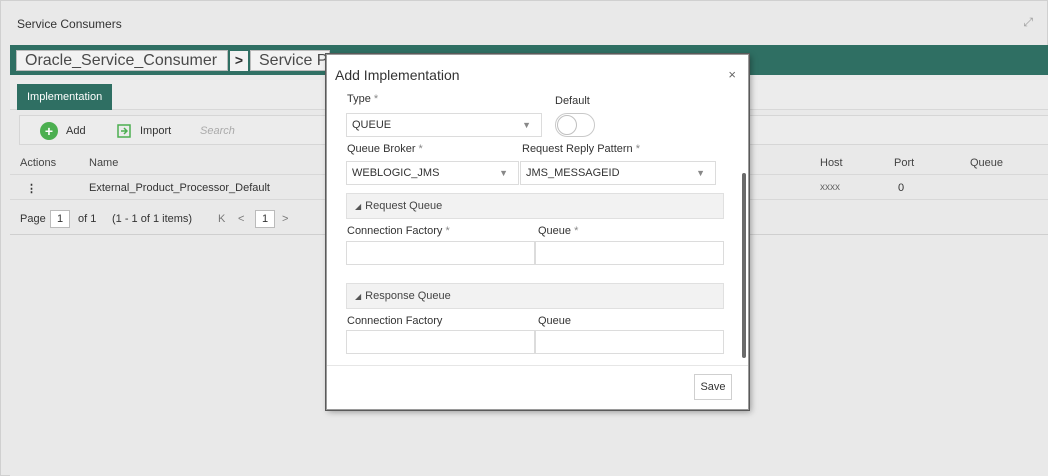  I want to click on pager-first-button: K, so click(221, 219).